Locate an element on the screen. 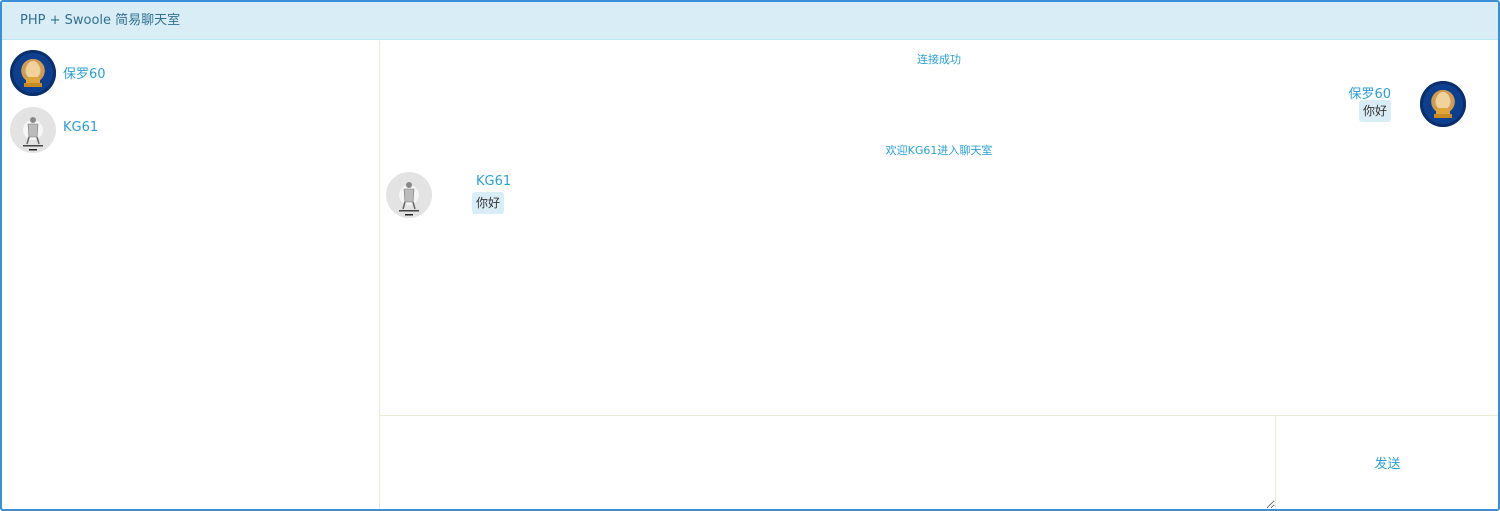  user-item-paul: 保罗60 is located at coordinates (190, 74).